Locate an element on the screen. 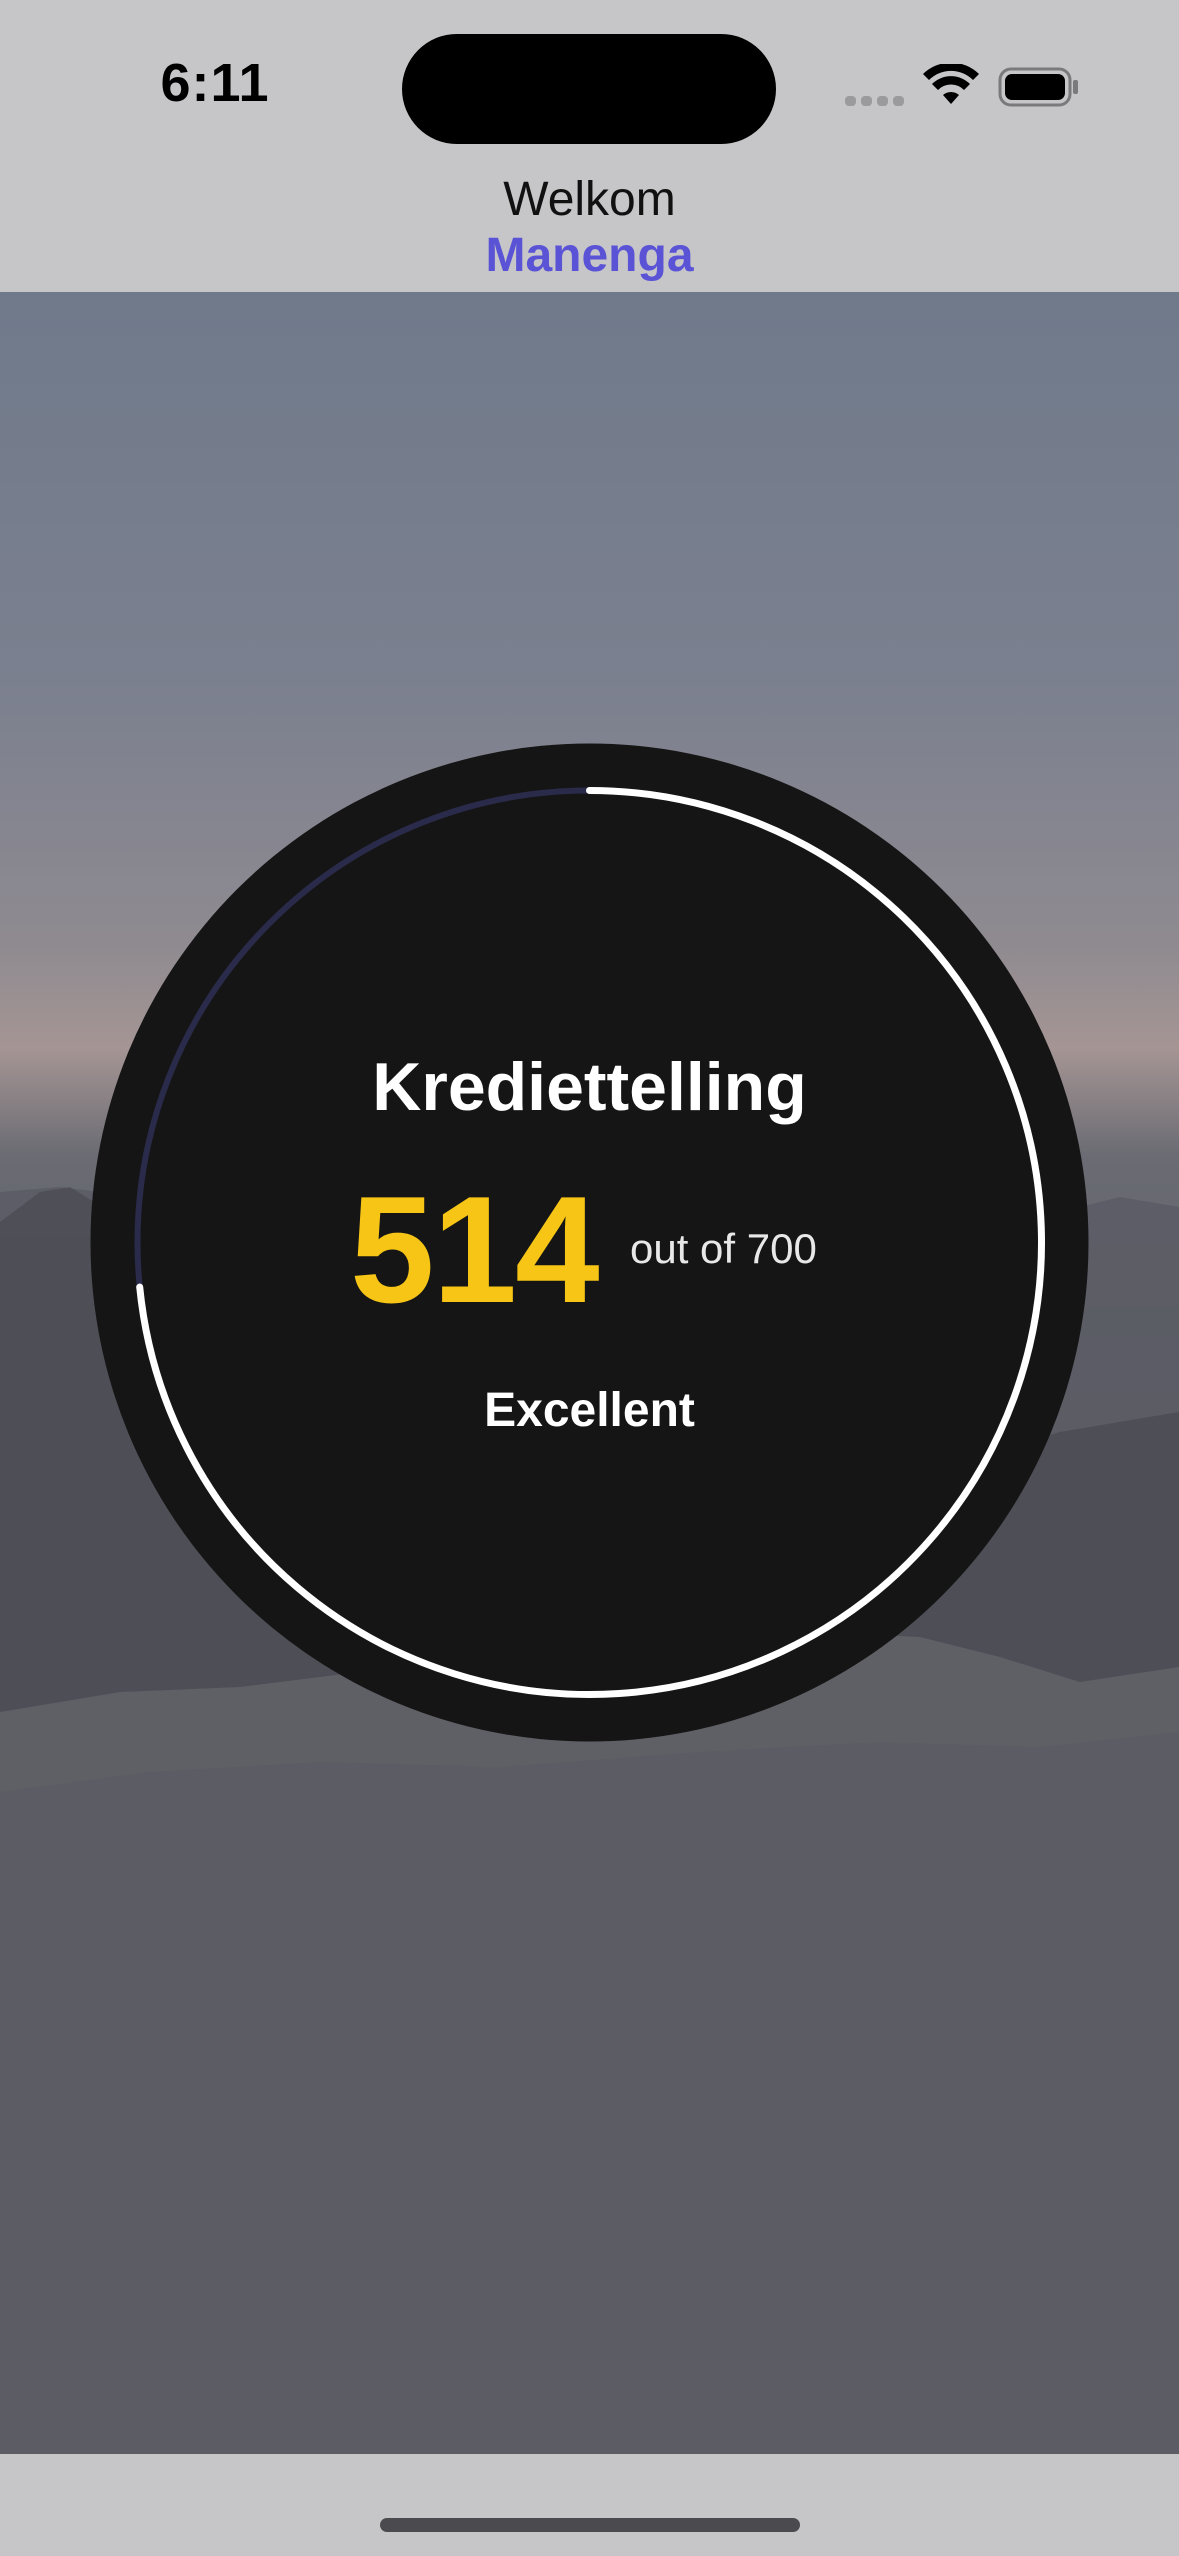  home-indicator is located at coordinates (590, 2525).